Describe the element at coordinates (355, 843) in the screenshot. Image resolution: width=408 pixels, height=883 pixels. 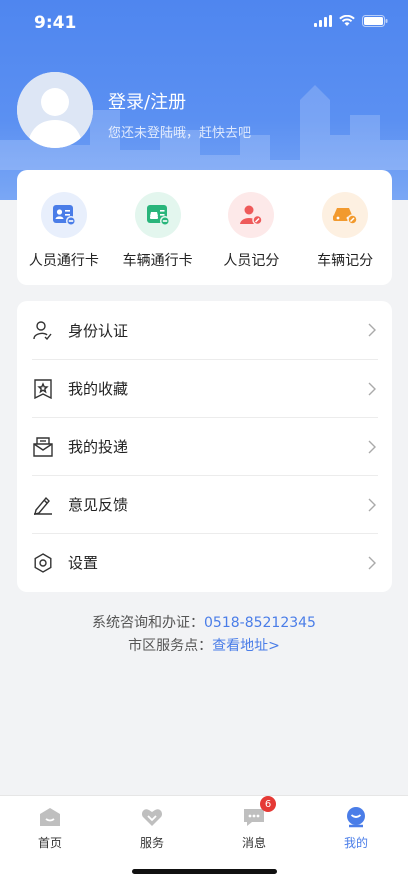
I see `tab-label: 我的` at that location.